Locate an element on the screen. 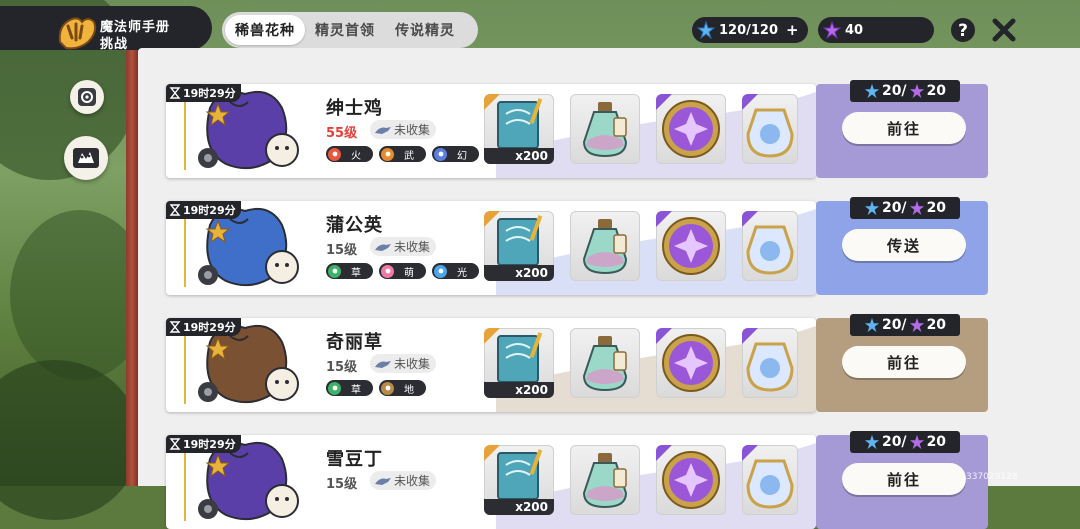 The height and width of the screenshot is (529, 1080). stamina-value: 120/120 is located at coordinates (749, 30).